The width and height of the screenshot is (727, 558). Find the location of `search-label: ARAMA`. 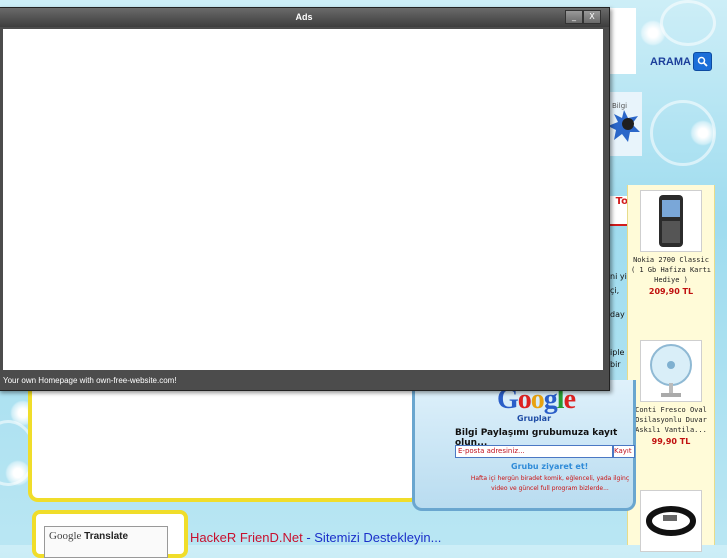

search-label: ARAMA is located at coordinates (670, 61).